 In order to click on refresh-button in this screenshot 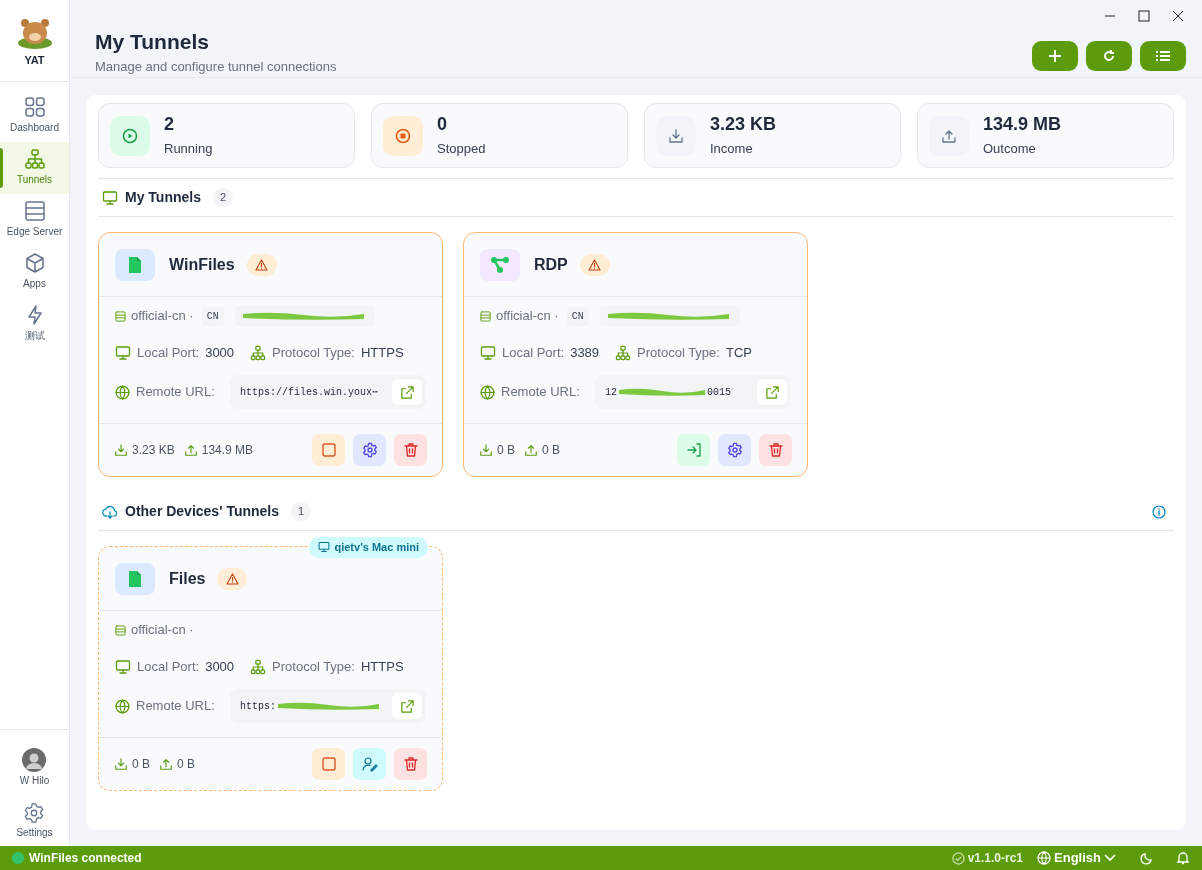, I will do `click(1109, 56)`.